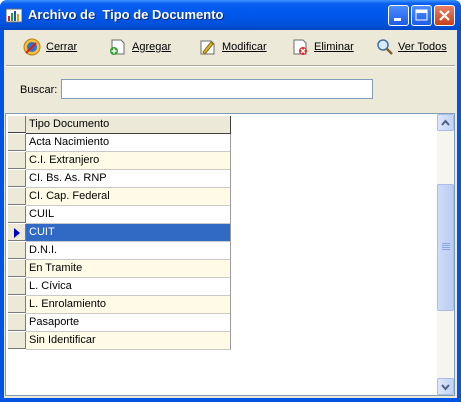 This screenshot has height=402, width=461. Describe the element at coordinates (207, 47) in the screenshot. I see `edit-document-icon` at that location.